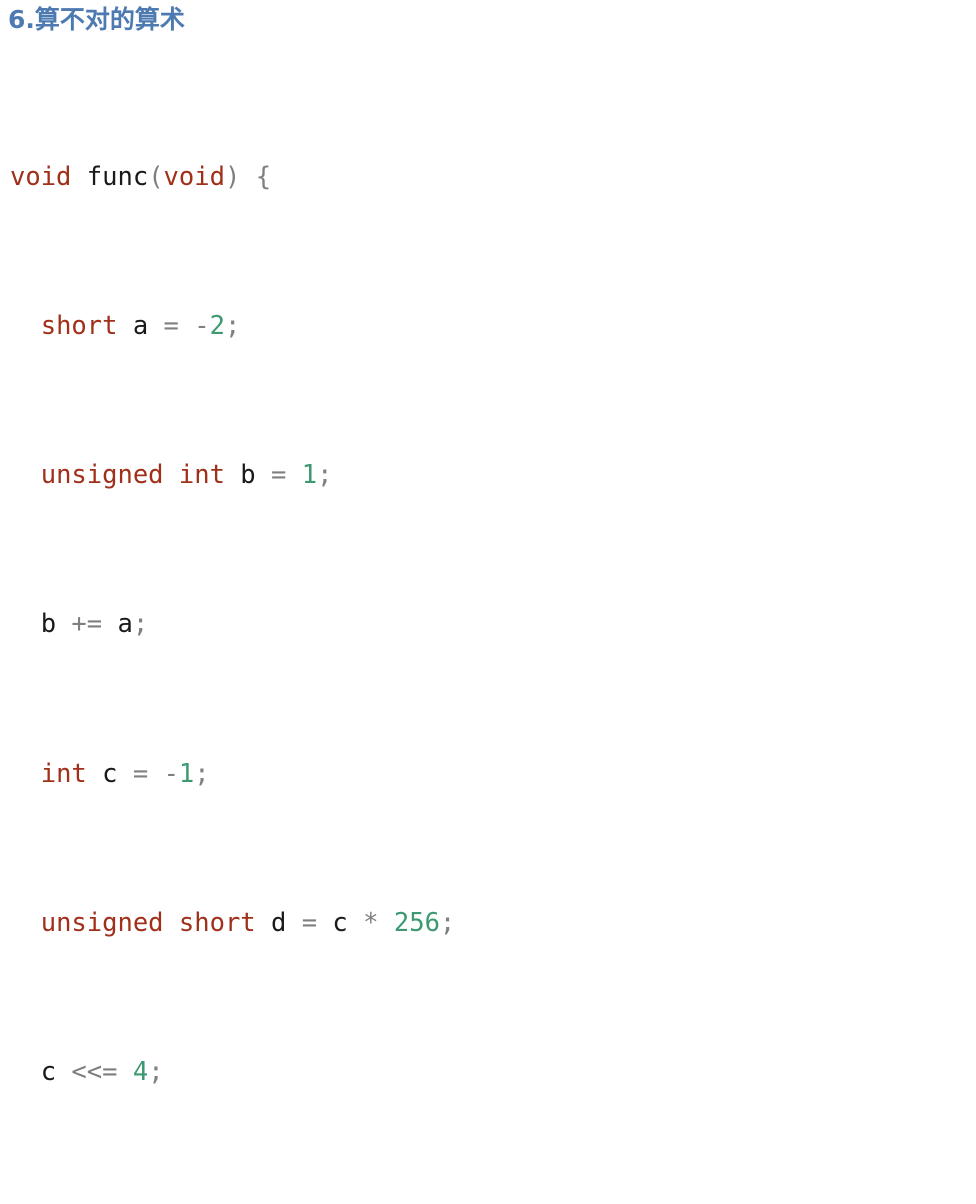  What do you see at coordinates (217, 326) in the screenshot?
I see `code-token-number: 2` at bounding box center [217, 326].